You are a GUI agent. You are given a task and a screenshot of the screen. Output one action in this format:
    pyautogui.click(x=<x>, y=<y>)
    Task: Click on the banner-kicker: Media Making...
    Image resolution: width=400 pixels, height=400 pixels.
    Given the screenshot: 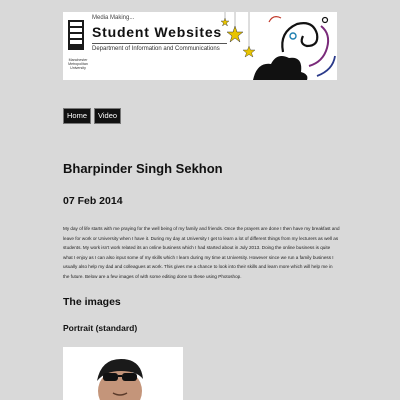 What is the action you would take?
    pyautogui.click(x=113, y=18)
    